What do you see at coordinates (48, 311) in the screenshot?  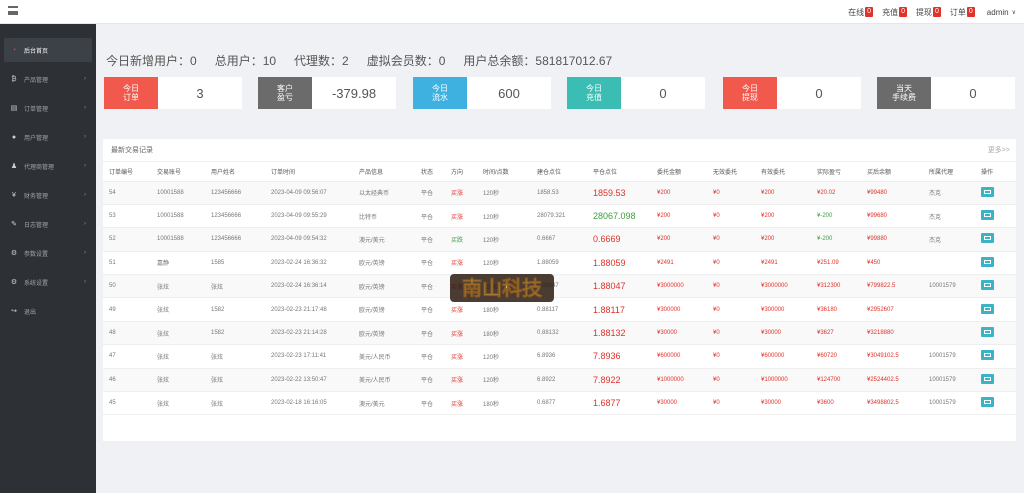 I see `sidebar-item-logout: ↪ 退出` at bounding box center [48, 311].